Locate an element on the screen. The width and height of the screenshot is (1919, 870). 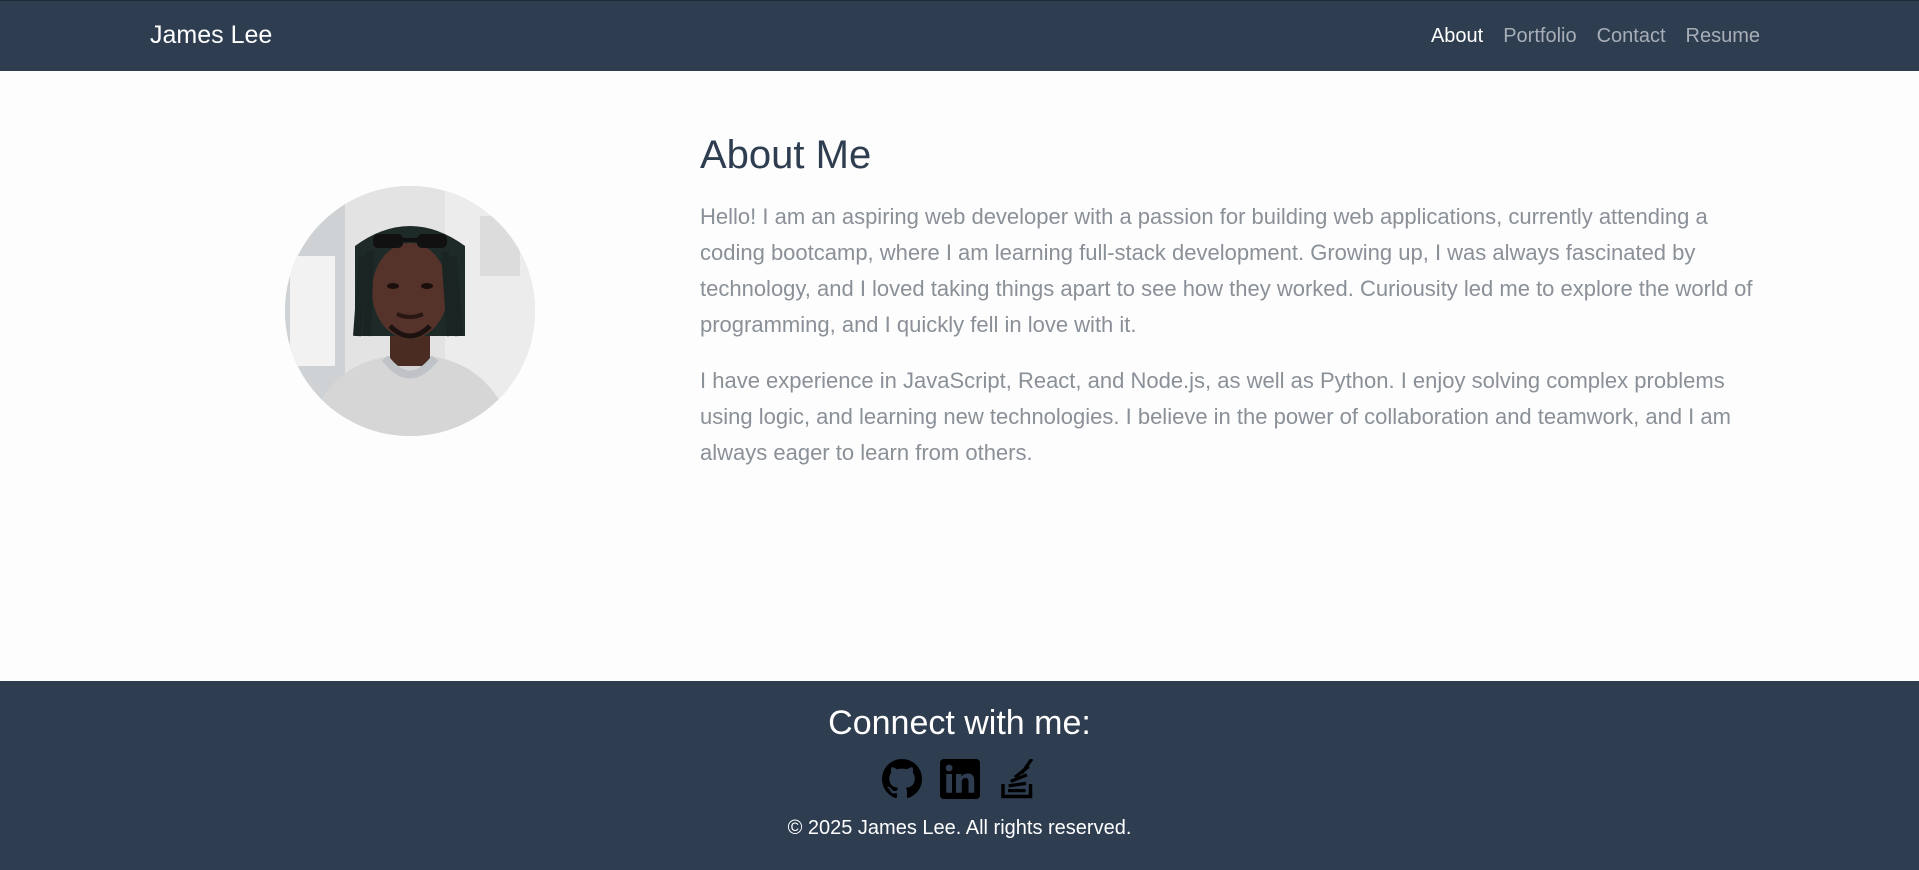
linkedin-icon is located at coordinates (959, 779).